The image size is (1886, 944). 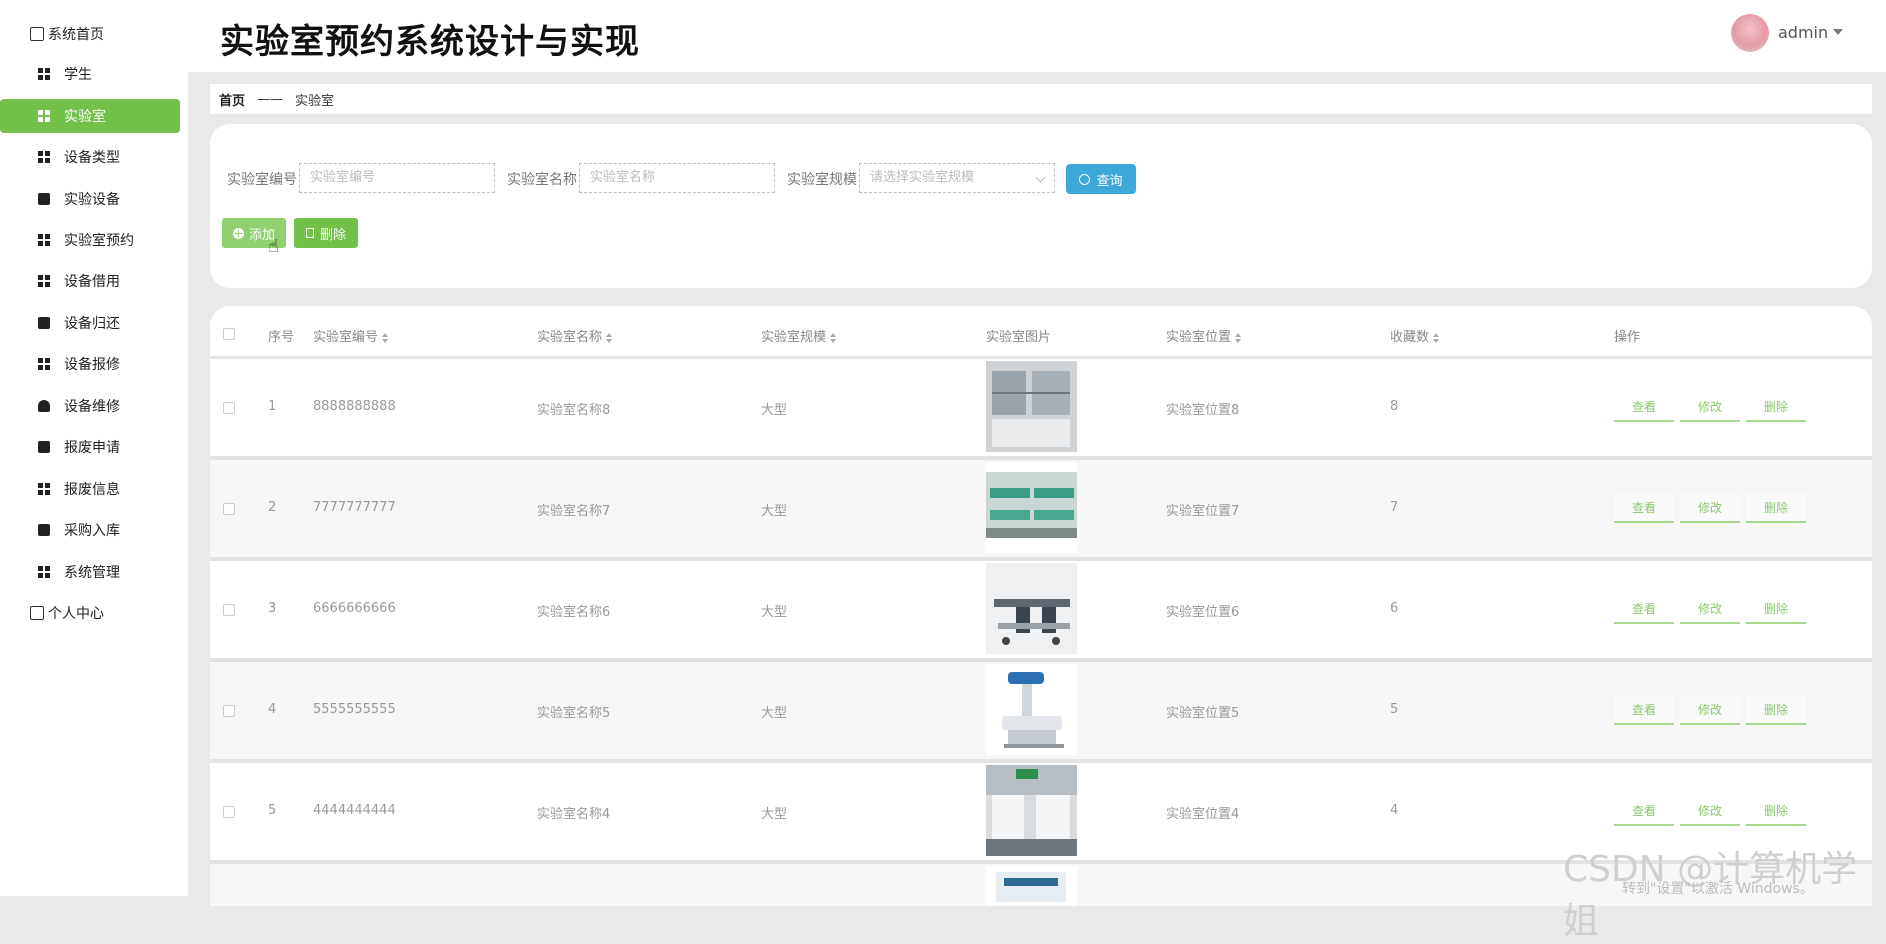 What do you see at coordinates (44, 323) in the screenshot?
I see `briefcase-icon` at bounding box center [44, 323].